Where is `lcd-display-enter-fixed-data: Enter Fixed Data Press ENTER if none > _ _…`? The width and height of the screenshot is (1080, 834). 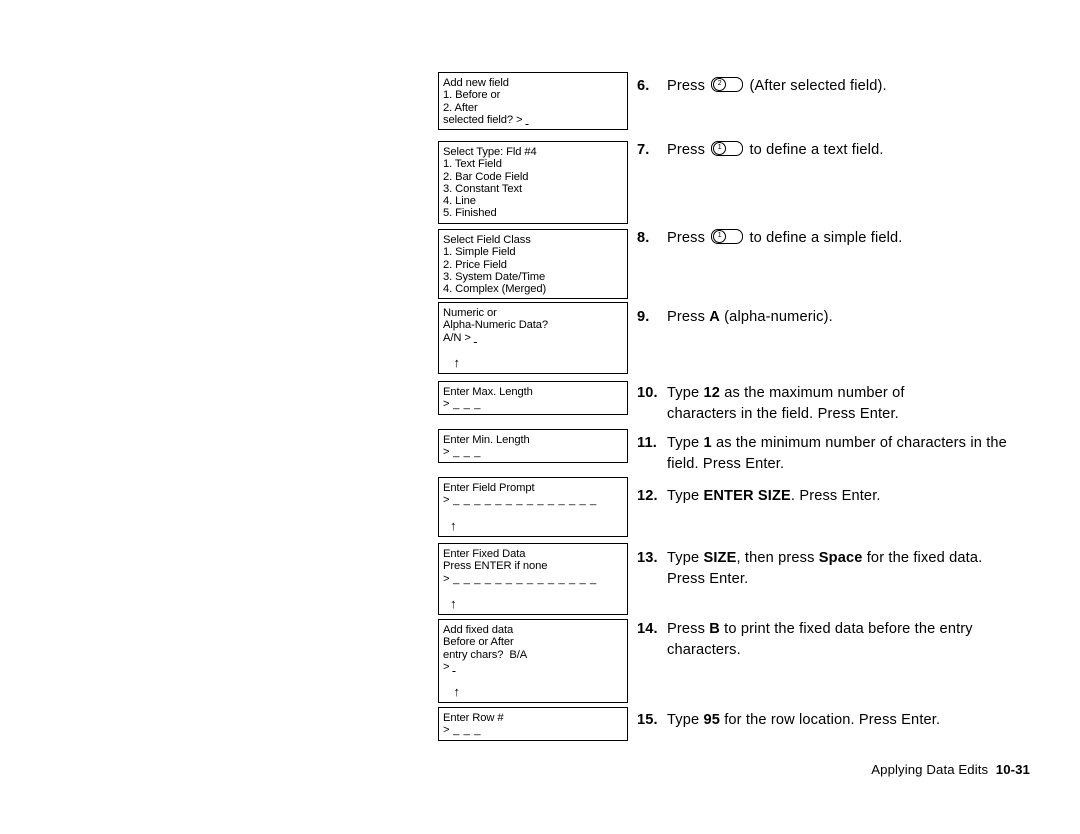 lcd-display-enter-fixed-data: Enter Fixed Data Press ENTER if none > _ _… is located at coordinates (533, 579).